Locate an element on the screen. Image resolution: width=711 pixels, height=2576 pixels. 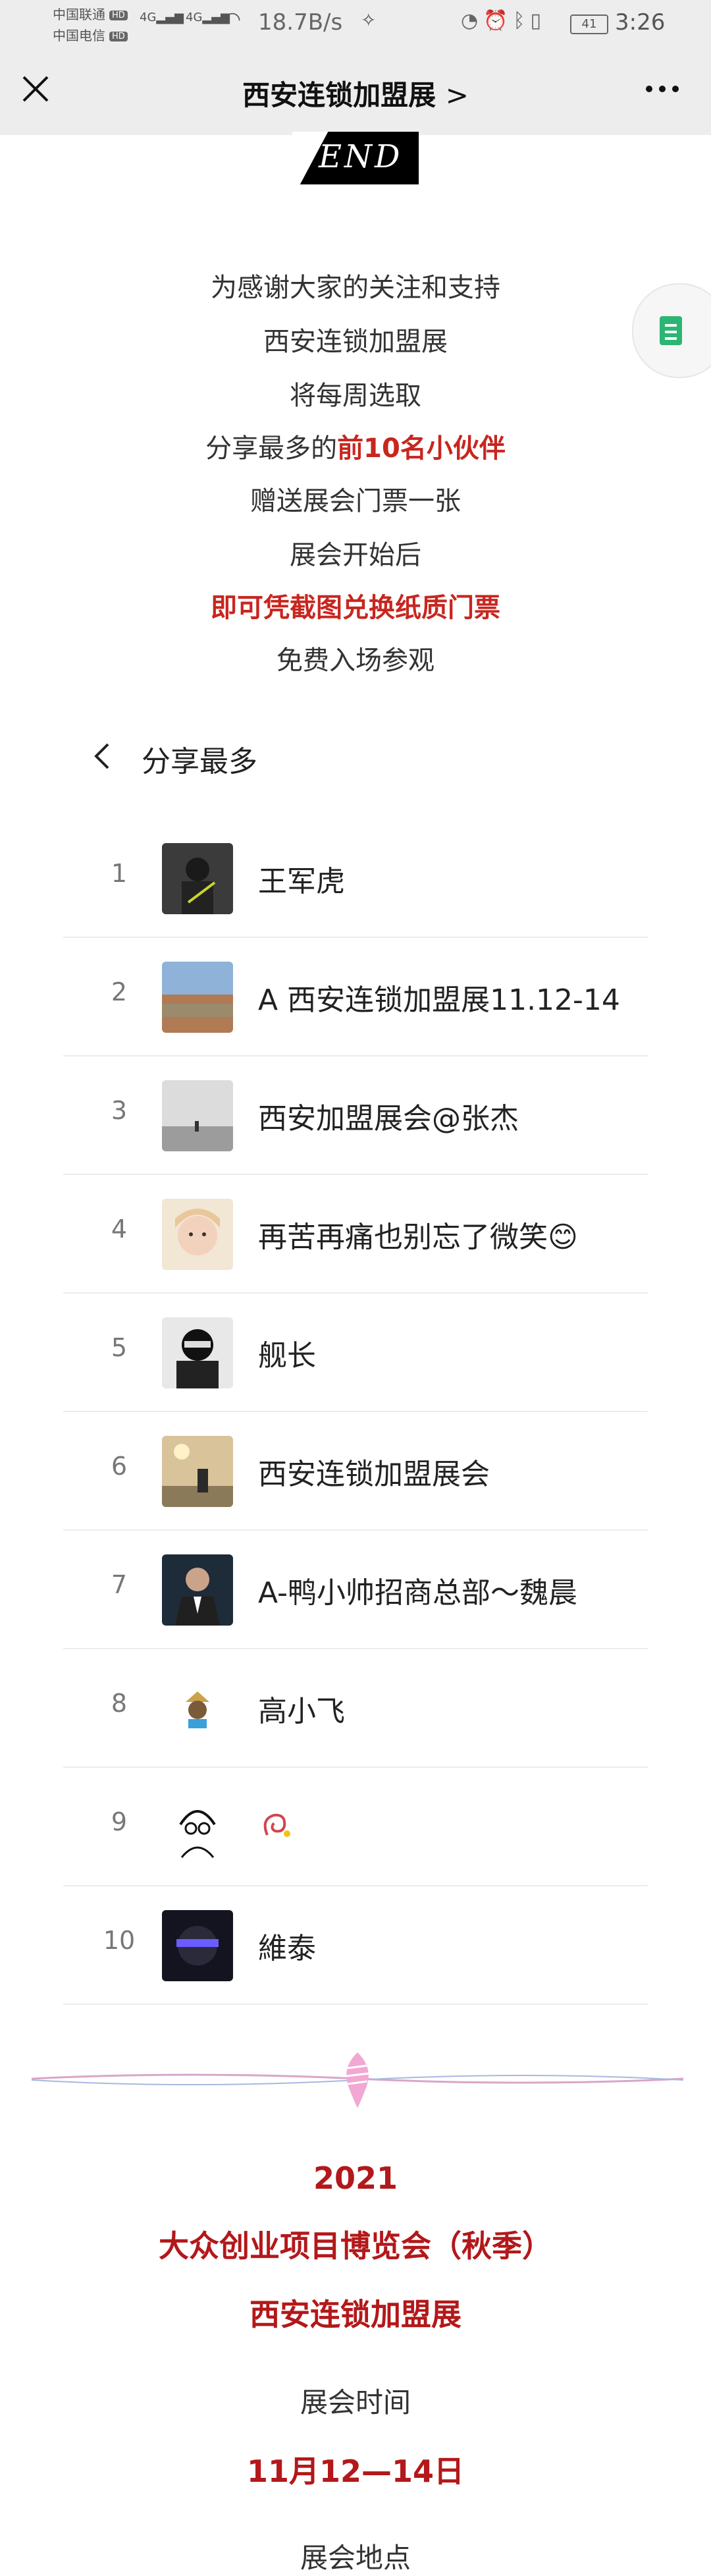
user-name: 高小飞 is located at coordinates (301, 1711).